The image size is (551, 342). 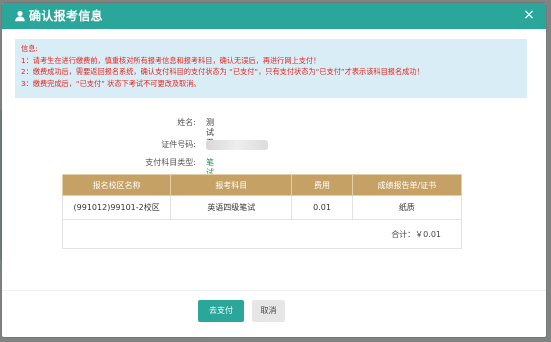 I want to click on cell-subject: 英语四级笔试, so click(x=231, y=207).